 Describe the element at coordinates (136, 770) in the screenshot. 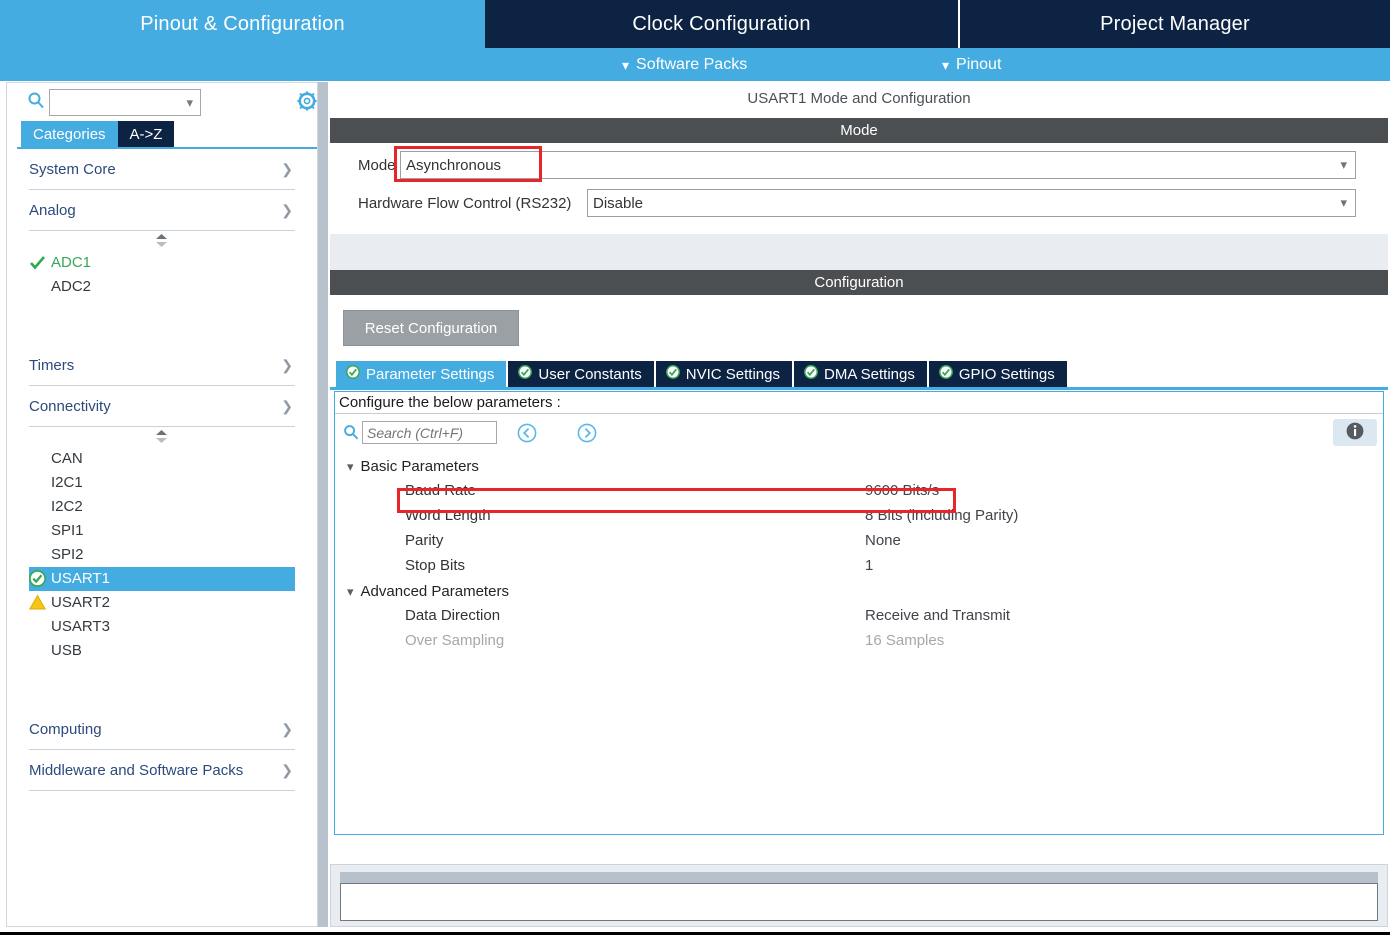

I see `sidebar-item-middleware-label: Middleware and Software Packs` at that location.